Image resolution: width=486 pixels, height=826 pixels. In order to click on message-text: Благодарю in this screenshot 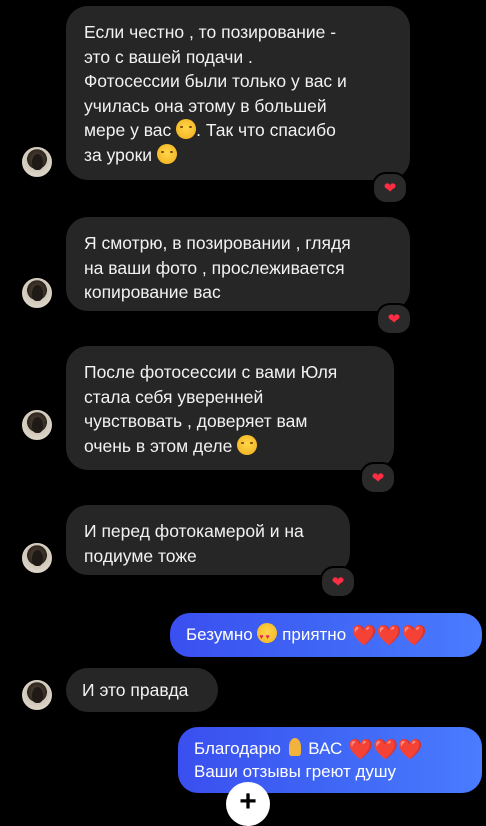, I will do `click(237, 748)`.